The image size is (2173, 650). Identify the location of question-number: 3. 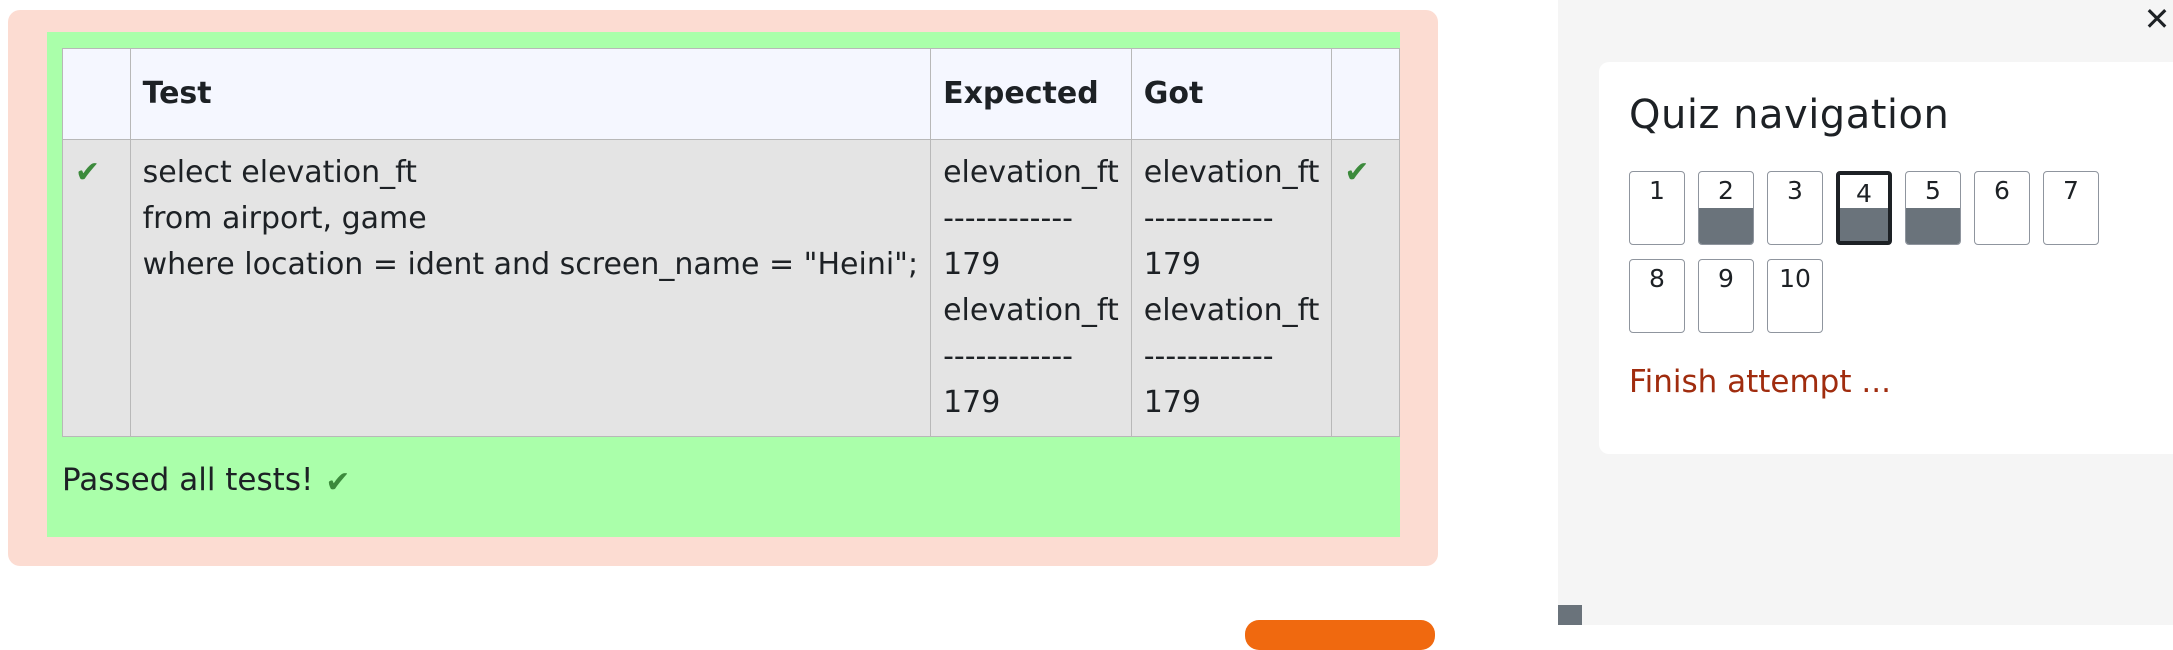
(1795, 190).